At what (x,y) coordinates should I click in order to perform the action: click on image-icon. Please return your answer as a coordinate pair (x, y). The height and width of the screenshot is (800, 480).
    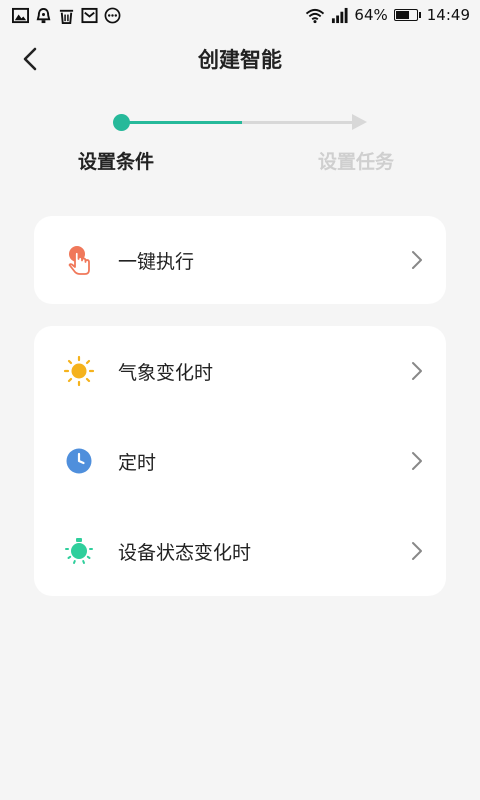
    Looking at the image, I should click on (20, 15).